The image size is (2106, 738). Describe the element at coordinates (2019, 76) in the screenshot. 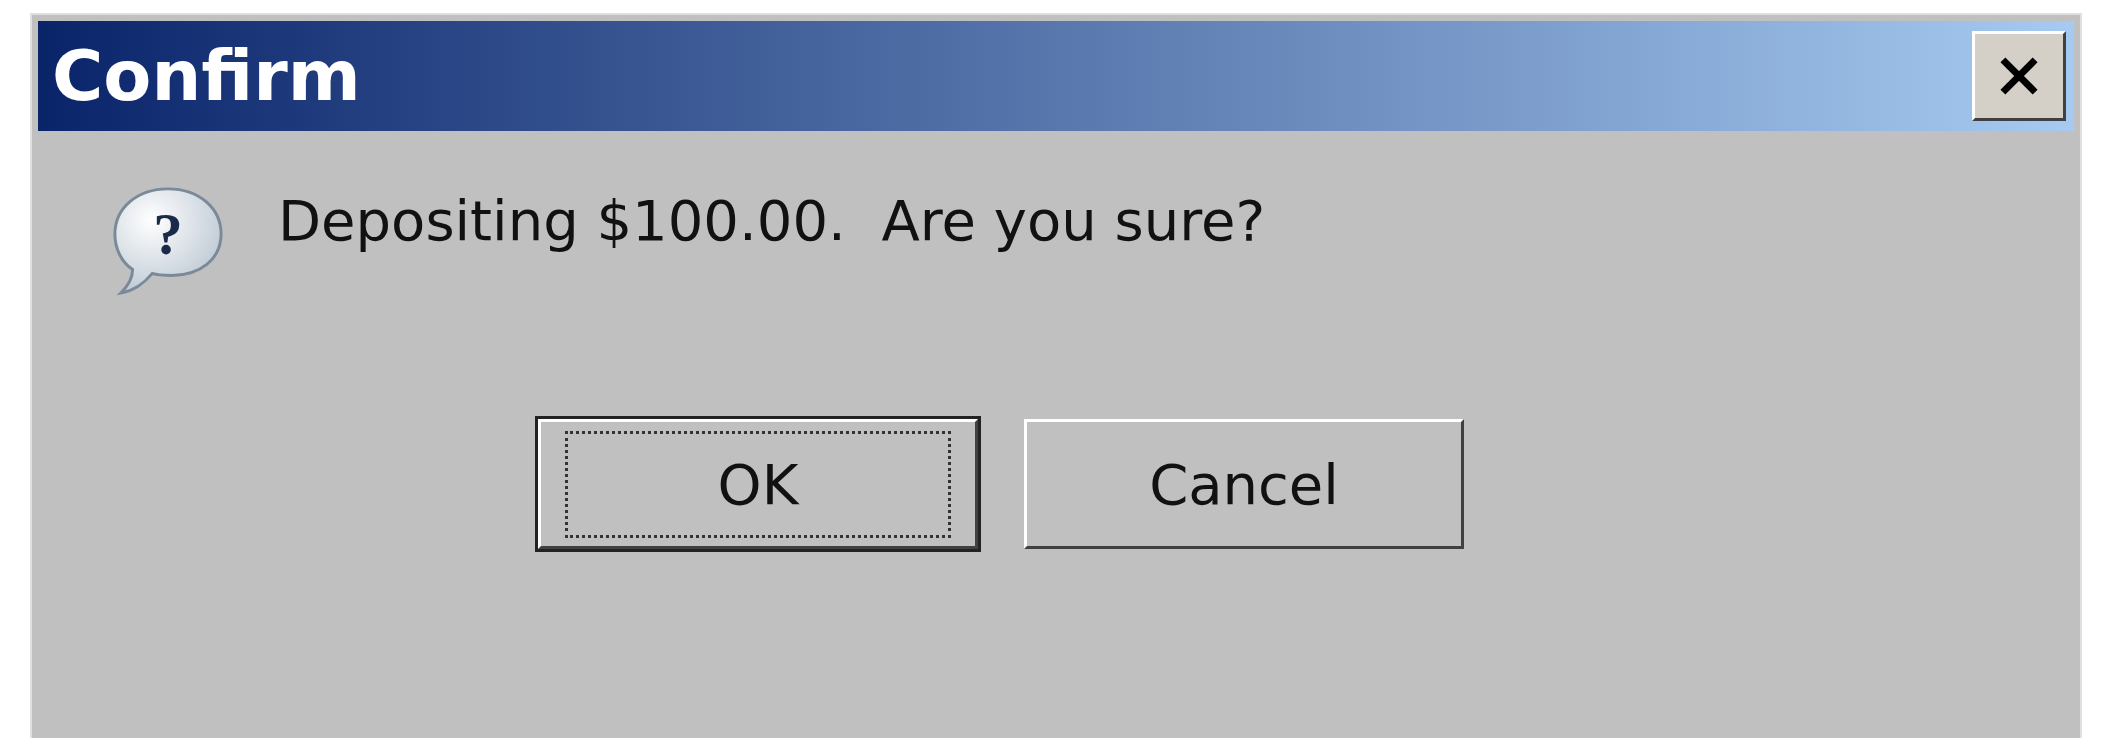

I see `close-button` at that location.